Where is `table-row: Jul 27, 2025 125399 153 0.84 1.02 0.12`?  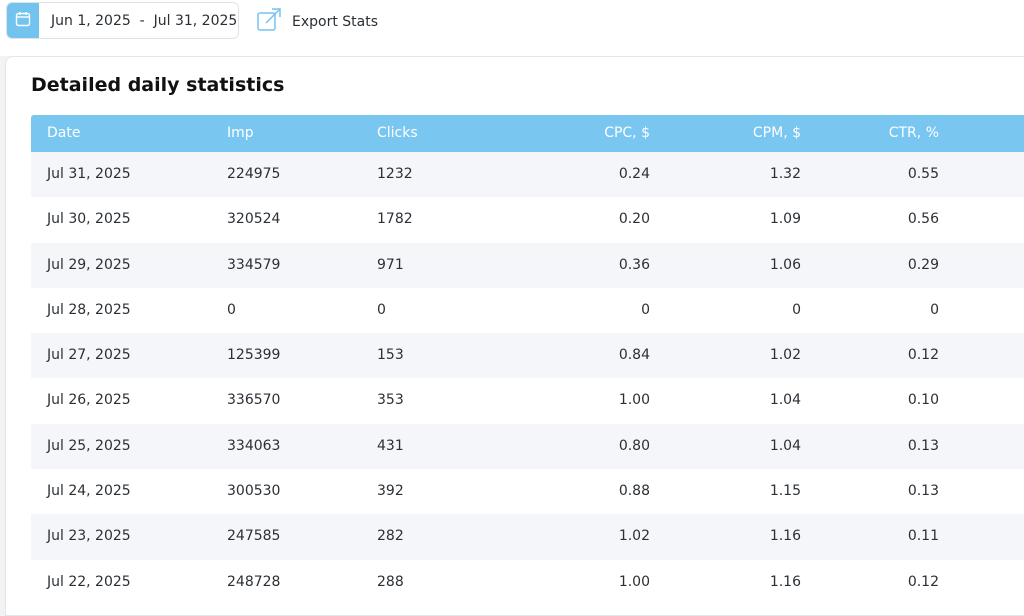
table-row: Jul 27, 2025 125399 153 0.84 1.02 0.12 is located at coordinates (527, 356).